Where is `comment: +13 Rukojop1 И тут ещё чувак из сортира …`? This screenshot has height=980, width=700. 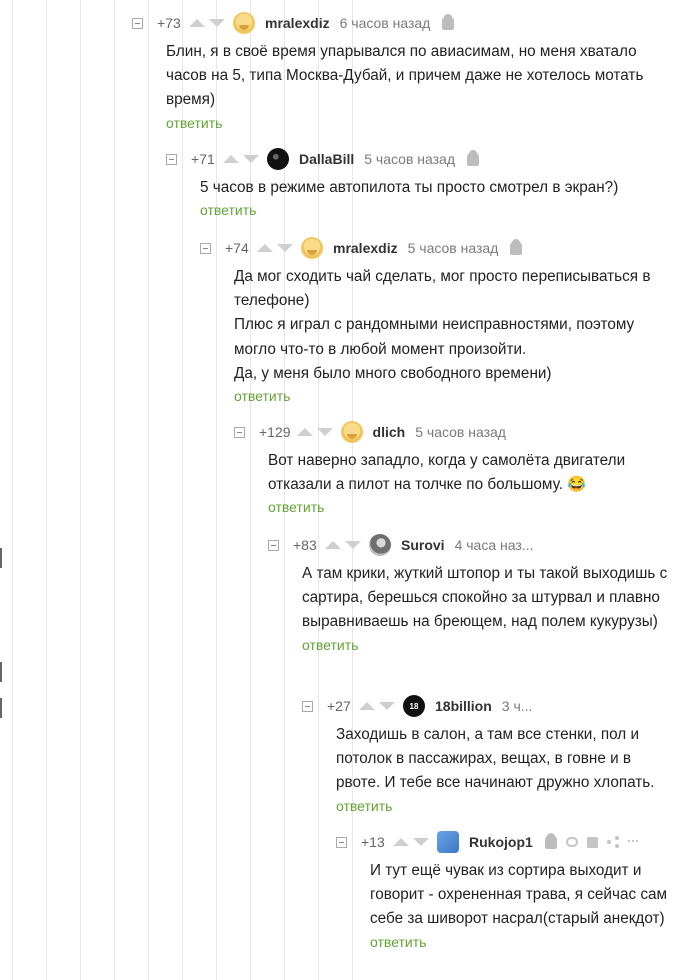 comment: +13 Rukojop1 И тут ещё чувак из сортира … is located at coordinates (518, 891).